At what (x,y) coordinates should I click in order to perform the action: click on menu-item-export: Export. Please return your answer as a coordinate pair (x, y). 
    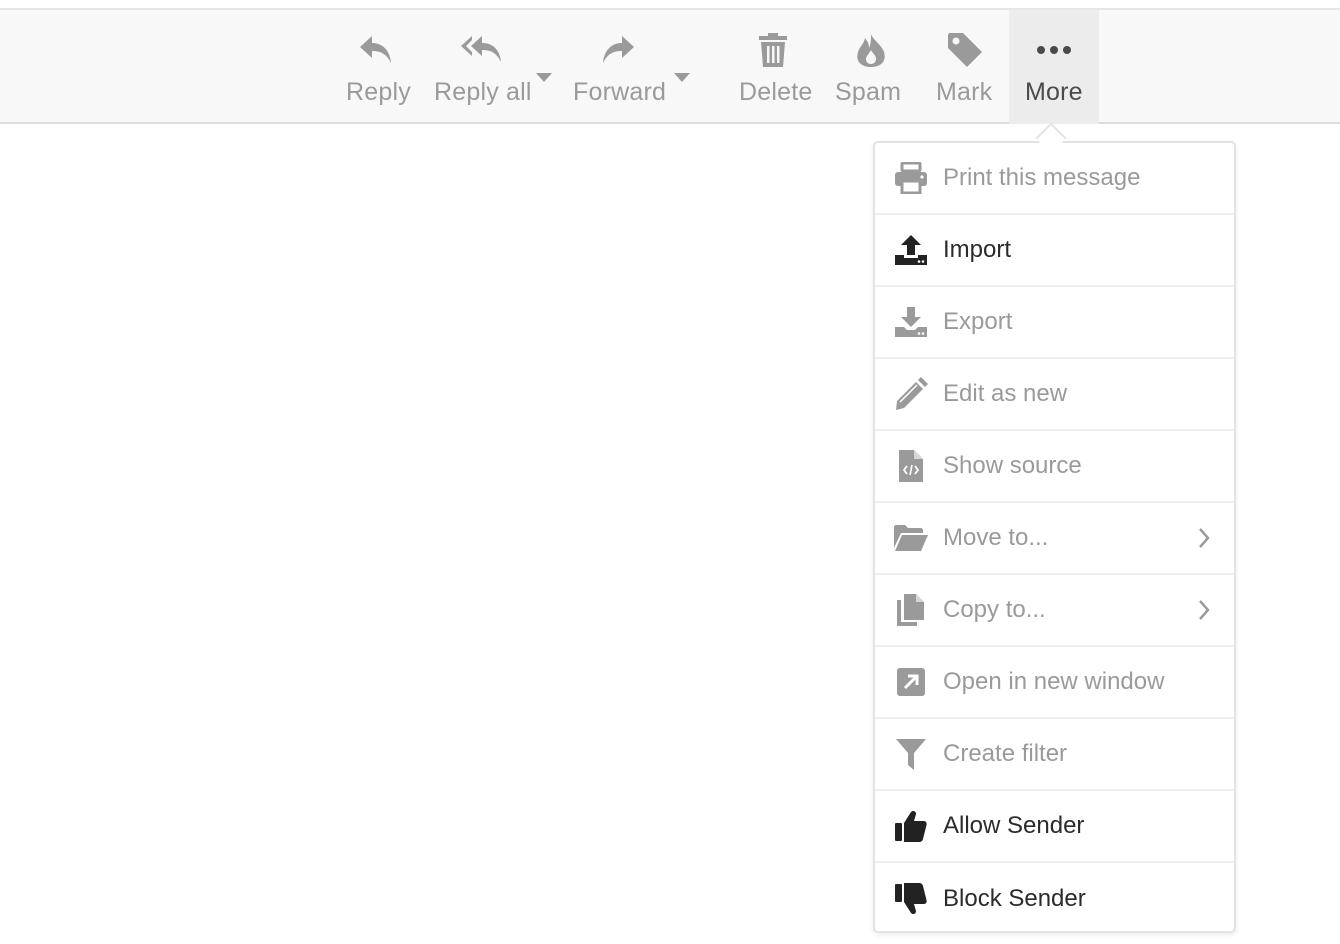
    Looking at the image, I should click on (1054, 323).